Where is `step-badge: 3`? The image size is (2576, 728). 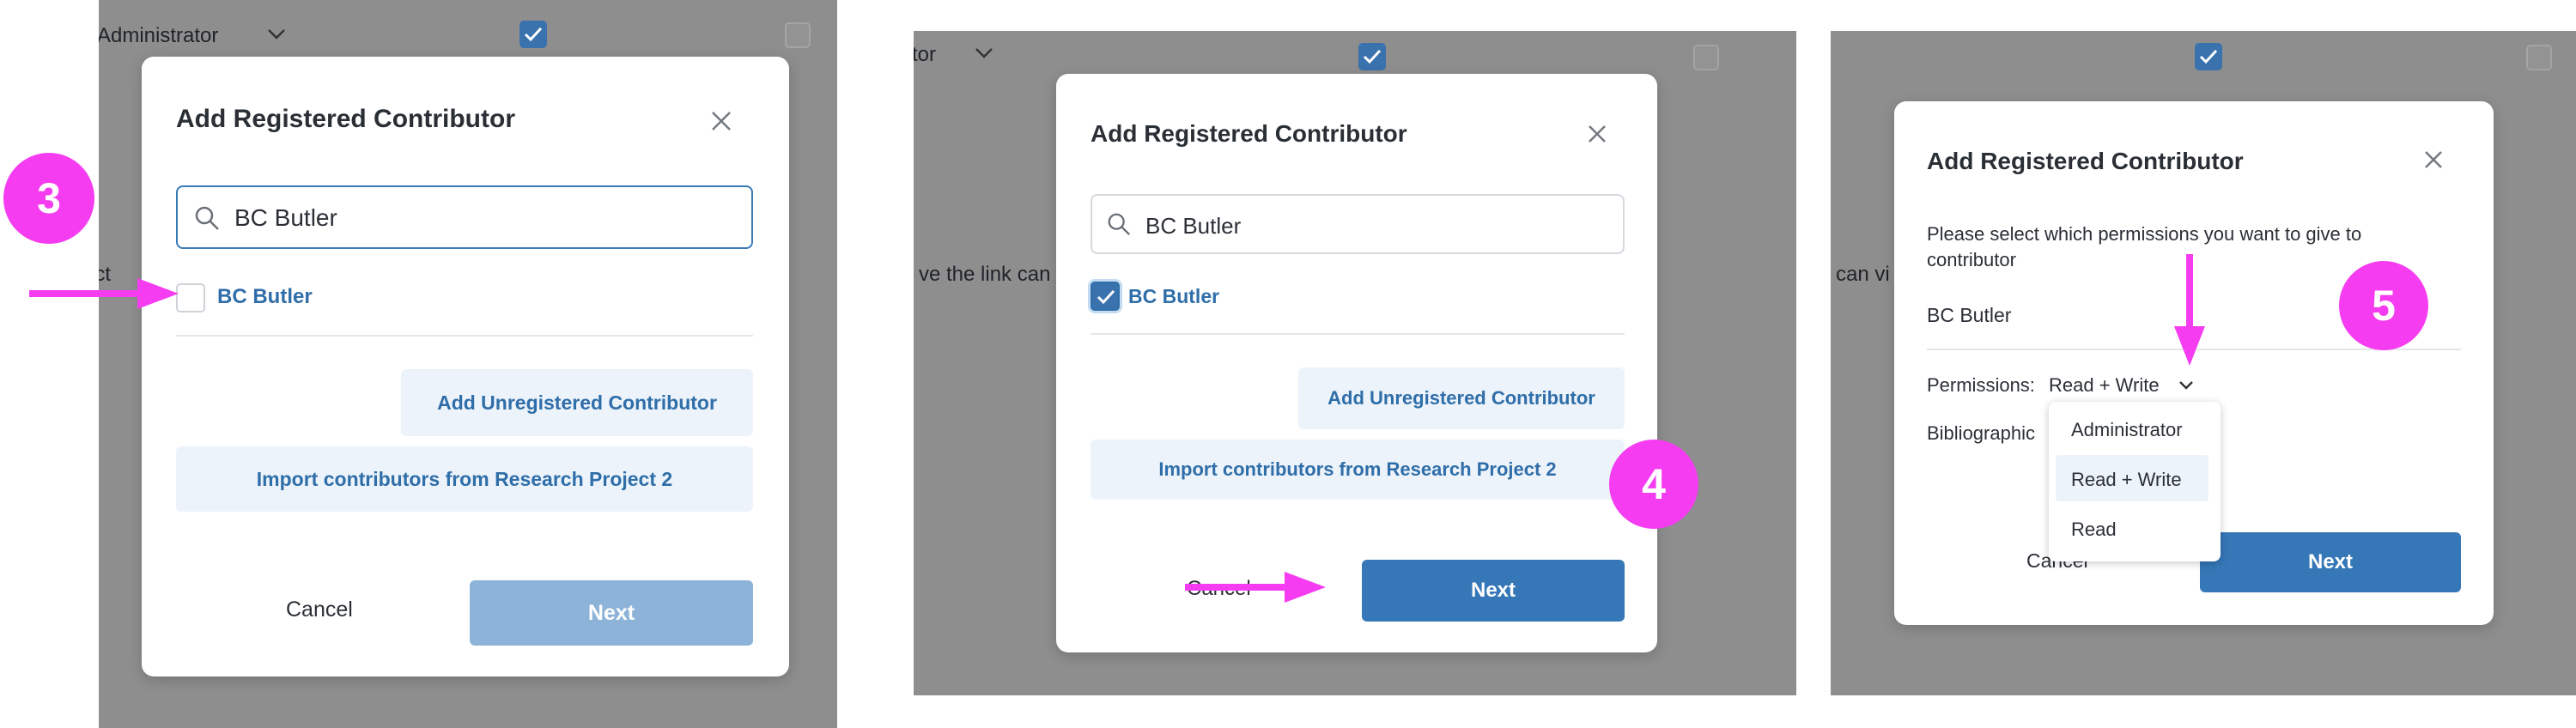
step-badge: 3 is located at coordinates (48, 199).